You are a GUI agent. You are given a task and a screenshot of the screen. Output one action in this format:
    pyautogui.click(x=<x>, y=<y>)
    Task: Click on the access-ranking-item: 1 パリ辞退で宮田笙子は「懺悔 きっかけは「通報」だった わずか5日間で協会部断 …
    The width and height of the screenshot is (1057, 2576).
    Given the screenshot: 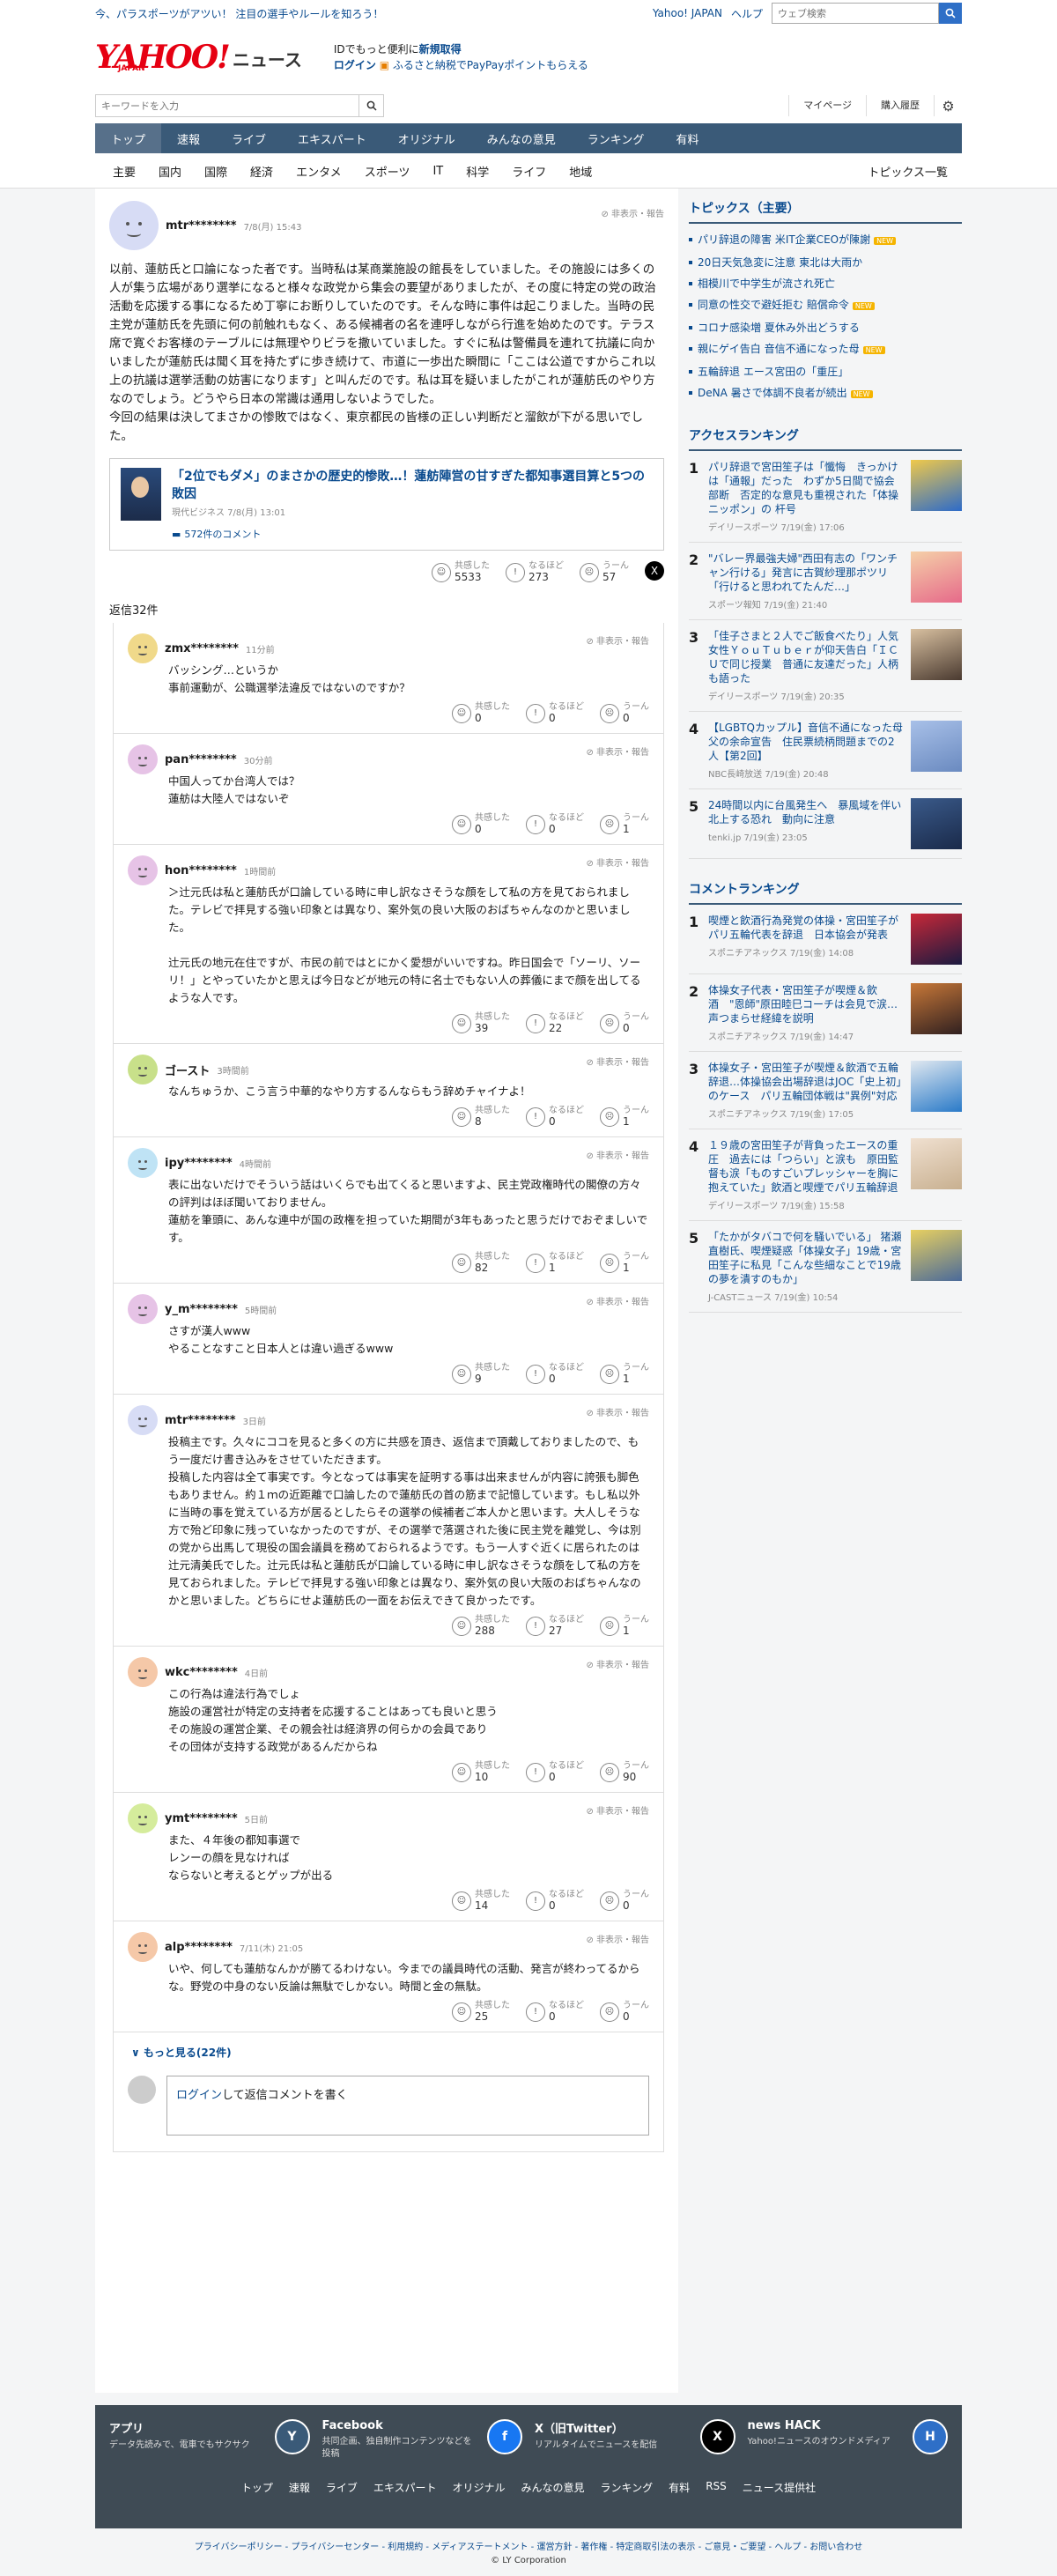 What is the action you would take?
    pyautogui.click(x=825, y=497)
    